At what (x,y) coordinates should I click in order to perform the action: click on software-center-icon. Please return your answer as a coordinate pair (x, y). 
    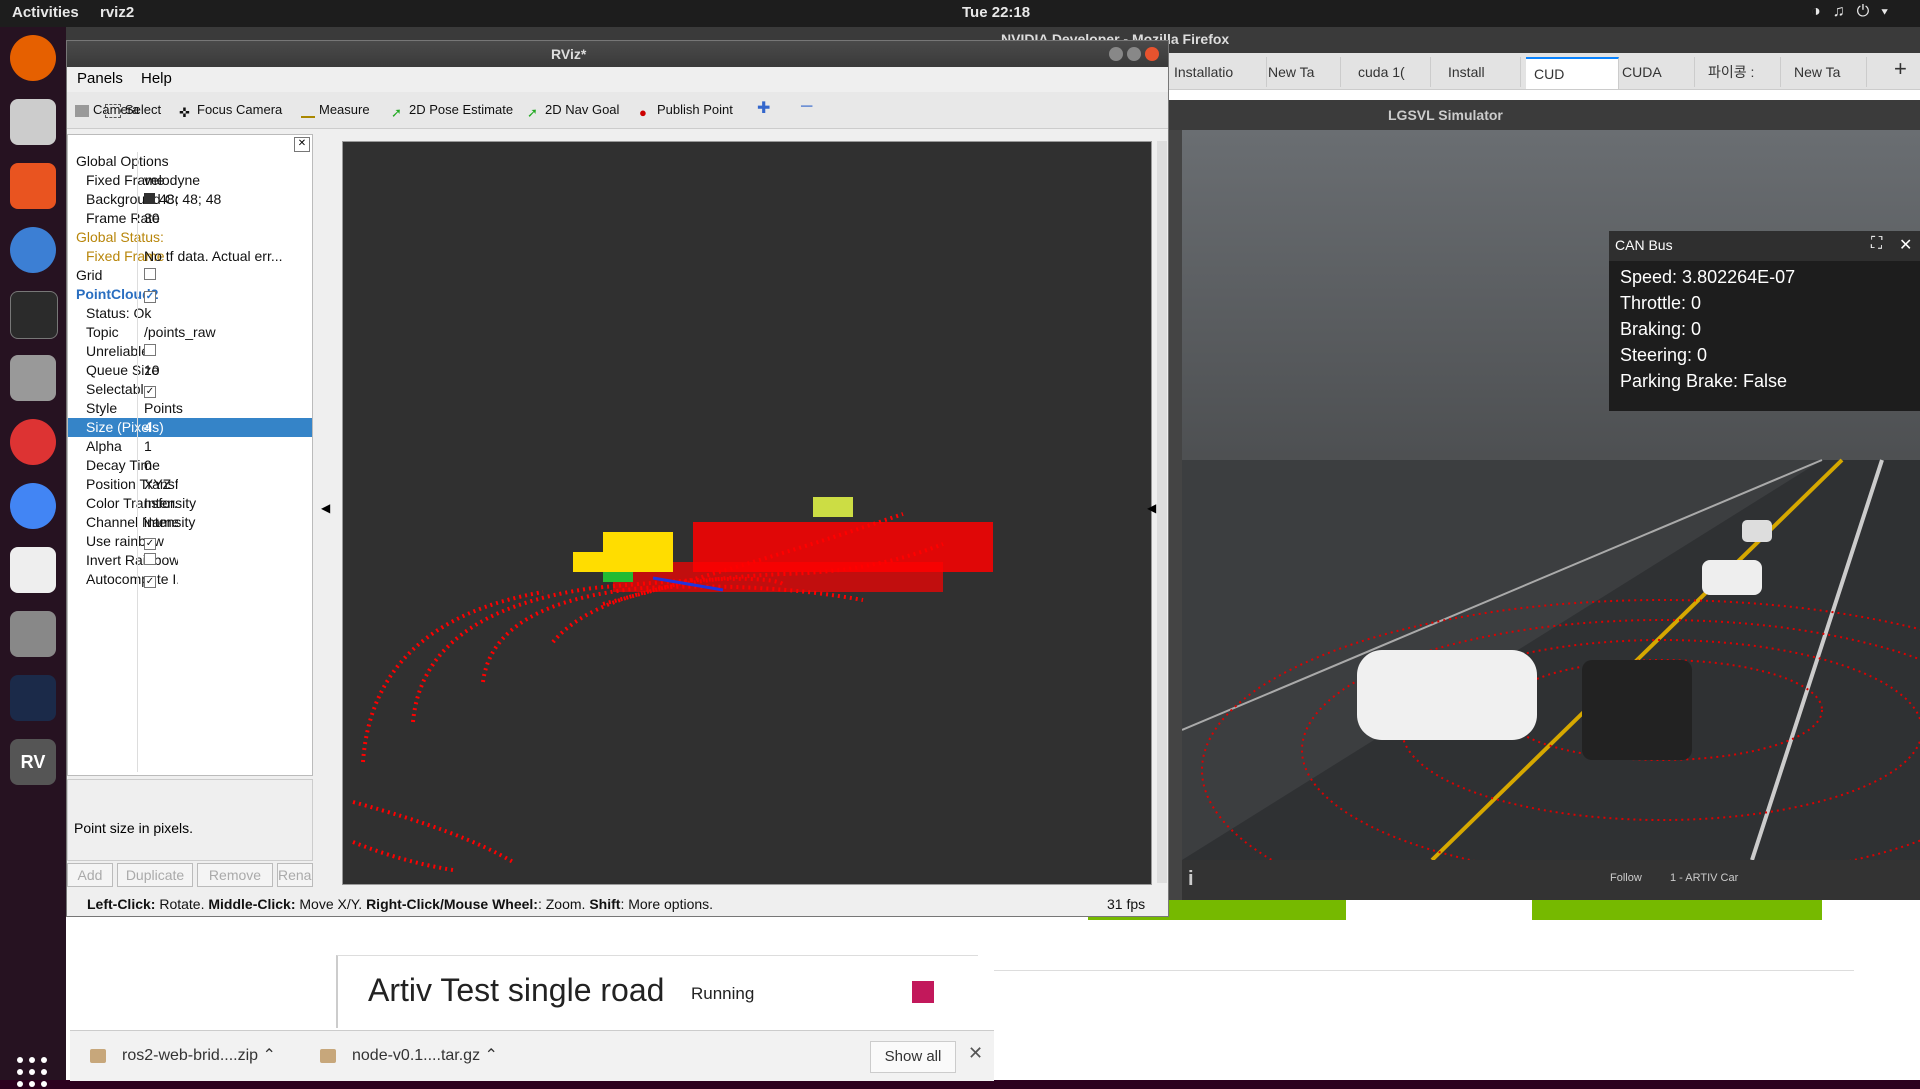
    Looking at the image, I should click on (33, 186).